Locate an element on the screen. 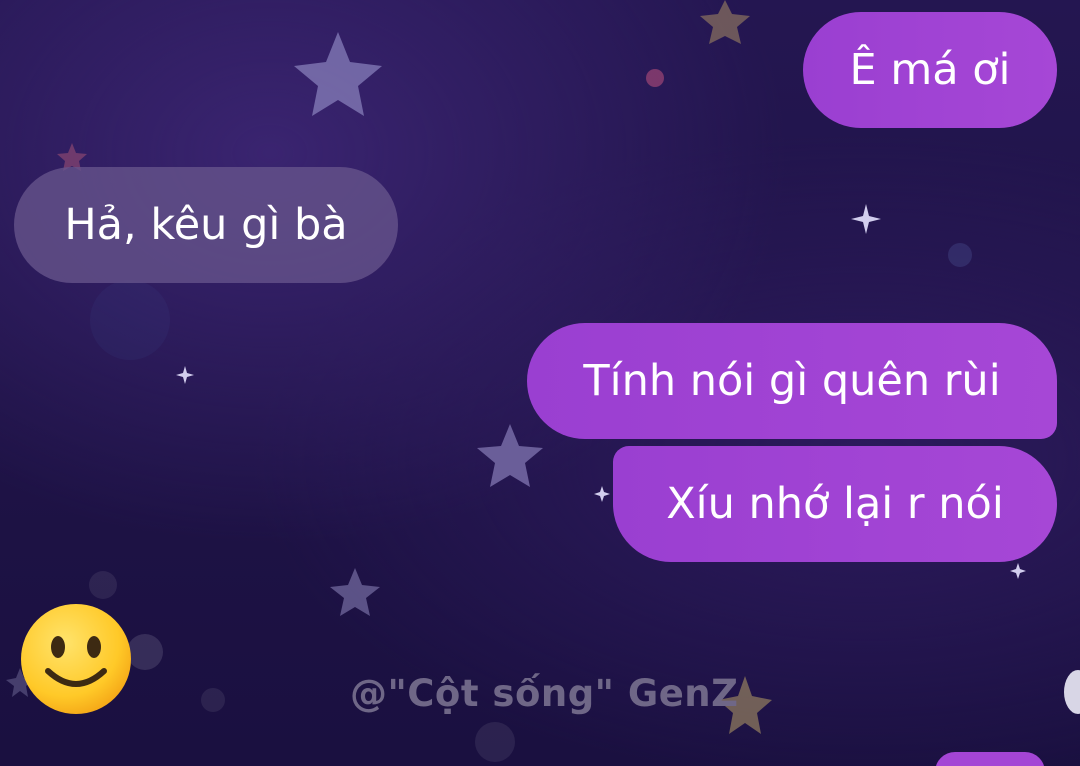 This screenshot has width=1080, height=766. message-text: Ê má ơi is located at coordinates (930, 69).